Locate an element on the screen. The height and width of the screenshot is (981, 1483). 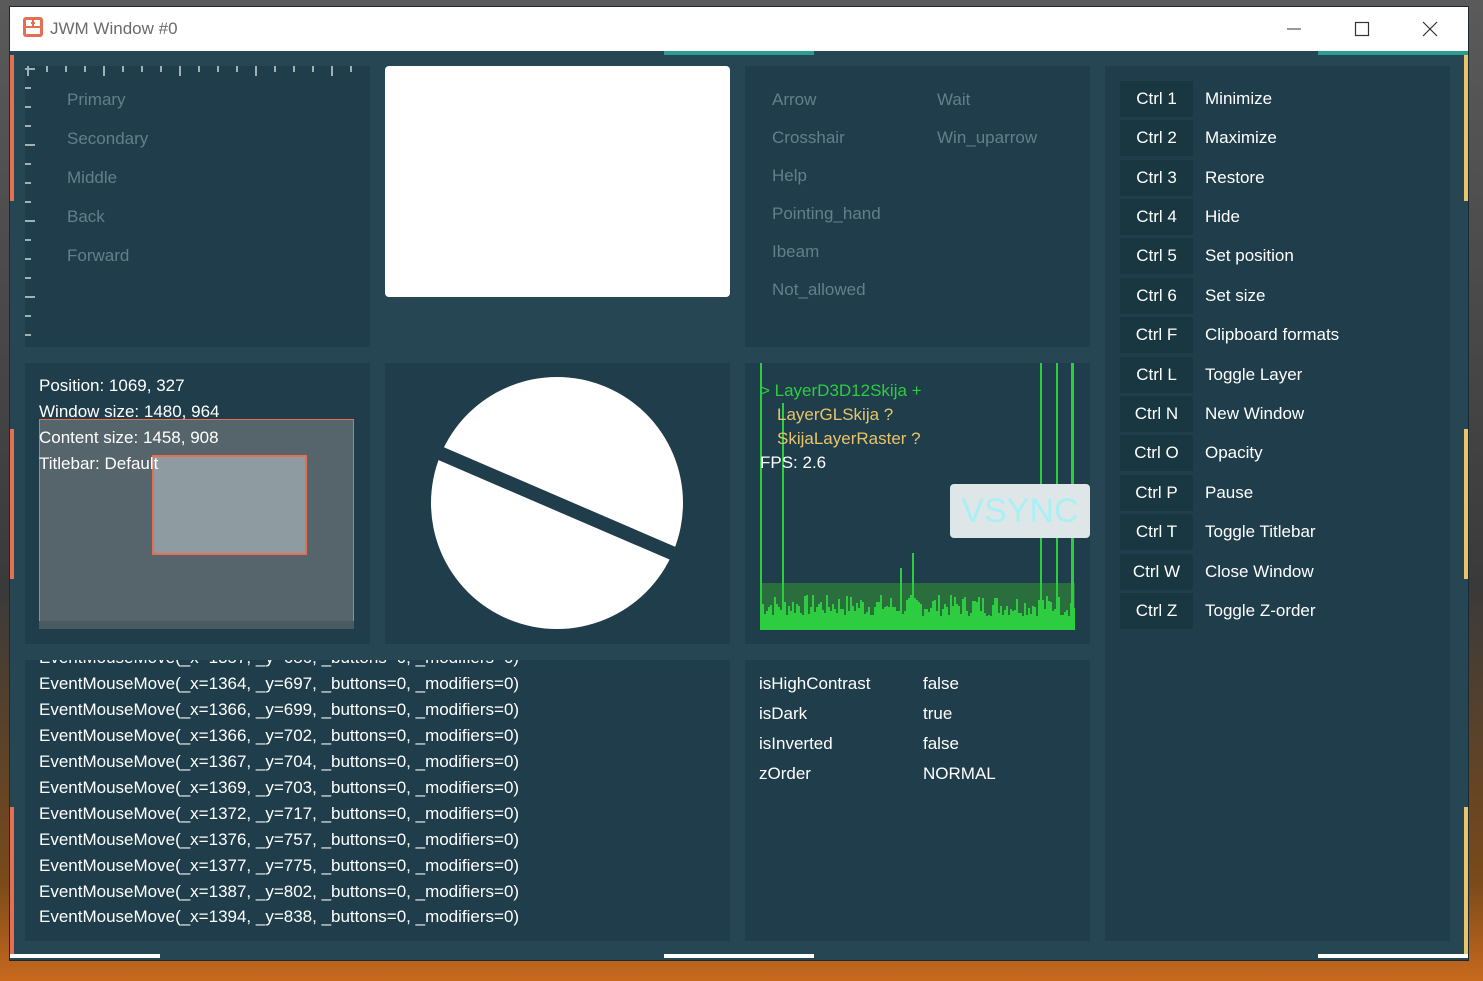
fps-label: FPS: 2.6 is located at coordinates (793, 462).